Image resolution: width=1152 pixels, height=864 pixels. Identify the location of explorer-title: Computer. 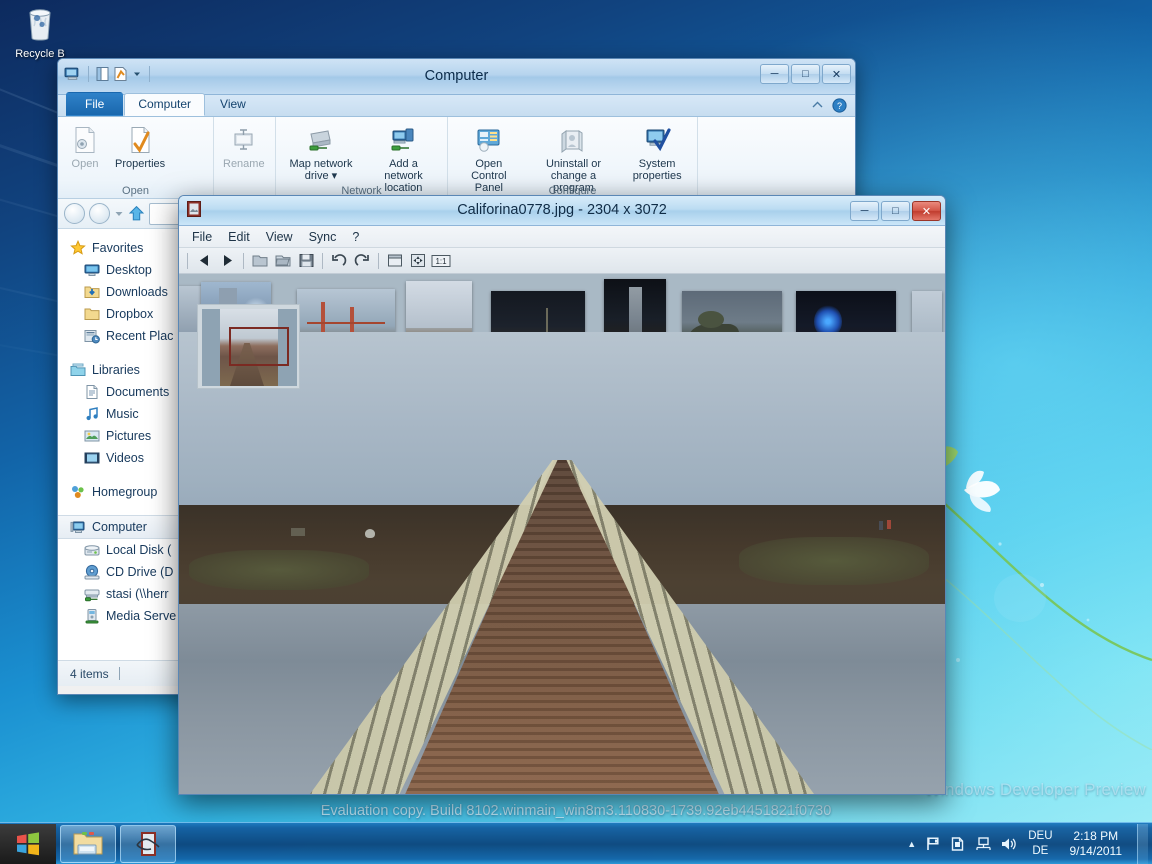
(456, 76).